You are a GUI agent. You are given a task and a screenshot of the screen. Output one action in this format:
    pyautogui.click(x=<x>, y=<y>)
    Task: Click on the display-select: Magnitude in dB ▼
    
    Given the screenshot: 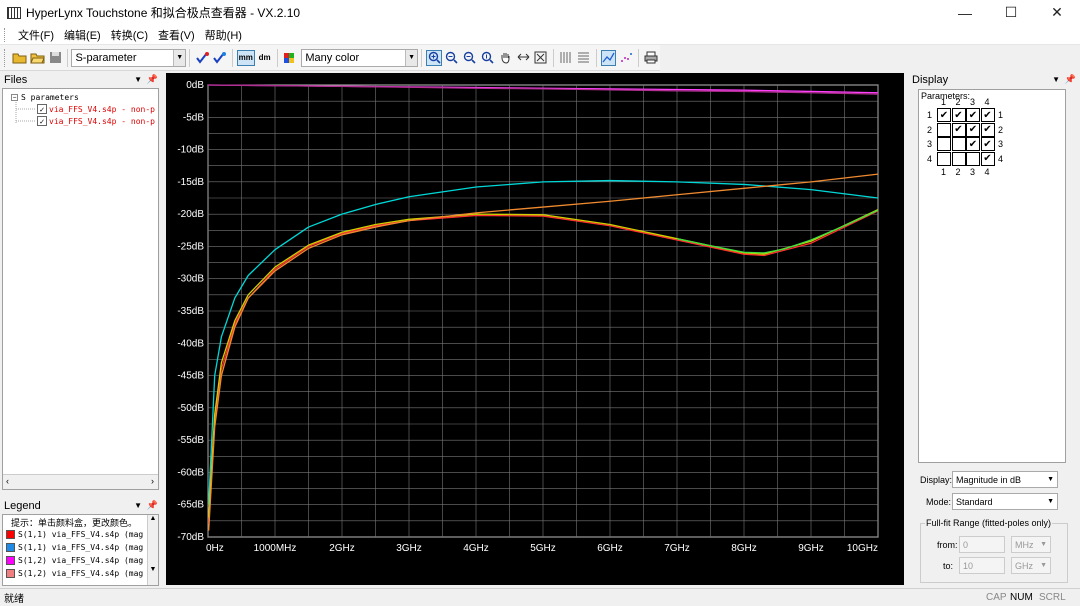 What is the action you would take?
    pyautogui.click(x=1005, y=479)
    